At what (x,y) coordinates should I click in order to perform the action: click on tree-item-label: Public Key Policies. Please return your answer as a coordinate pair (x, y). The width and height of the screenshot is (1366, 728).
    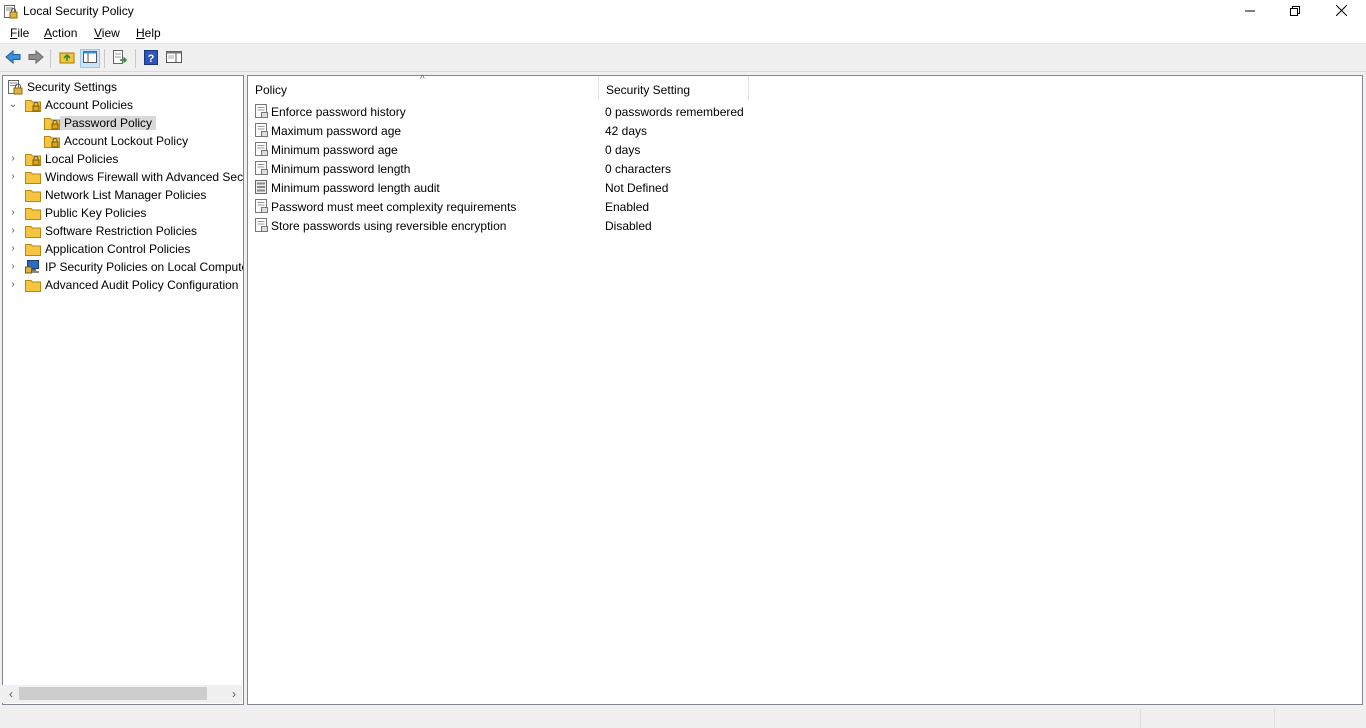
    Looking at the image, I should click on (96, 213).